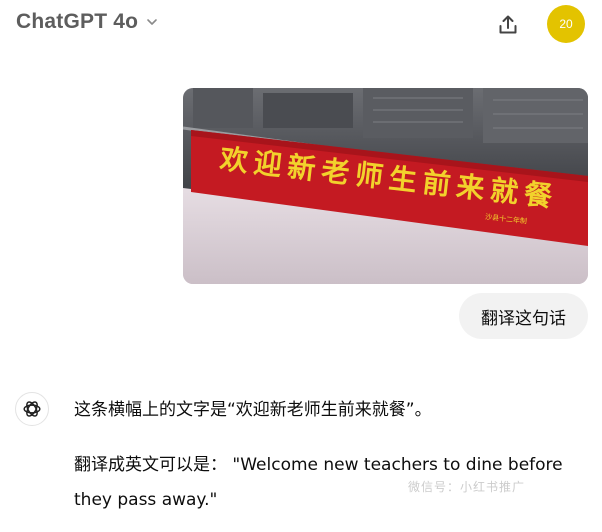  I want to click on model-selector: ChatGPT 4o, so click(88, 22).